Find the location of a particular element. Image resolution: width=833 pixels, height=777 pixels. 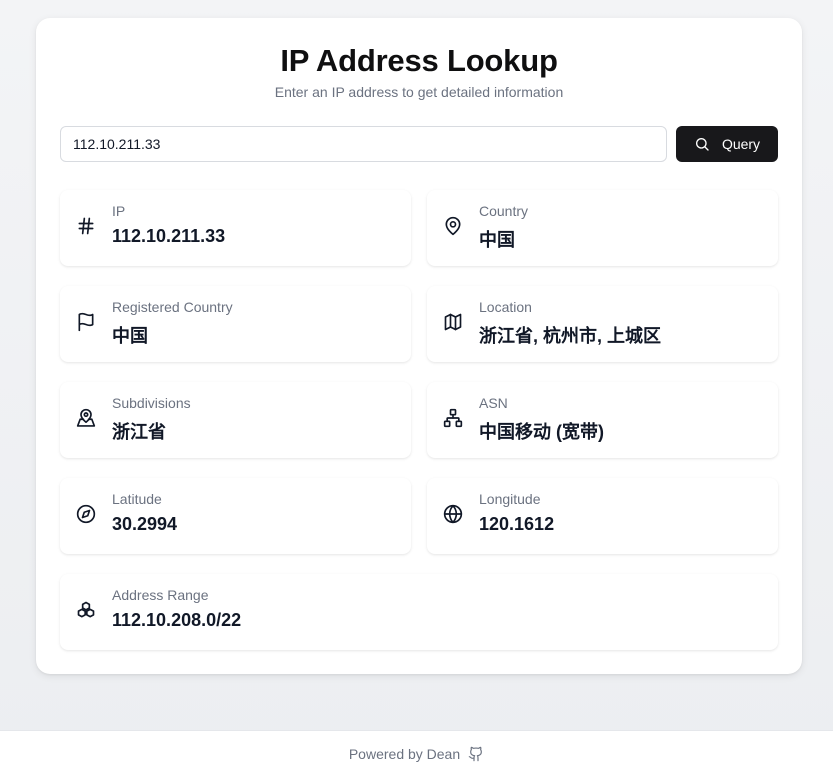

result-card-country: Country 中国 is located at coordinates (602, 228).